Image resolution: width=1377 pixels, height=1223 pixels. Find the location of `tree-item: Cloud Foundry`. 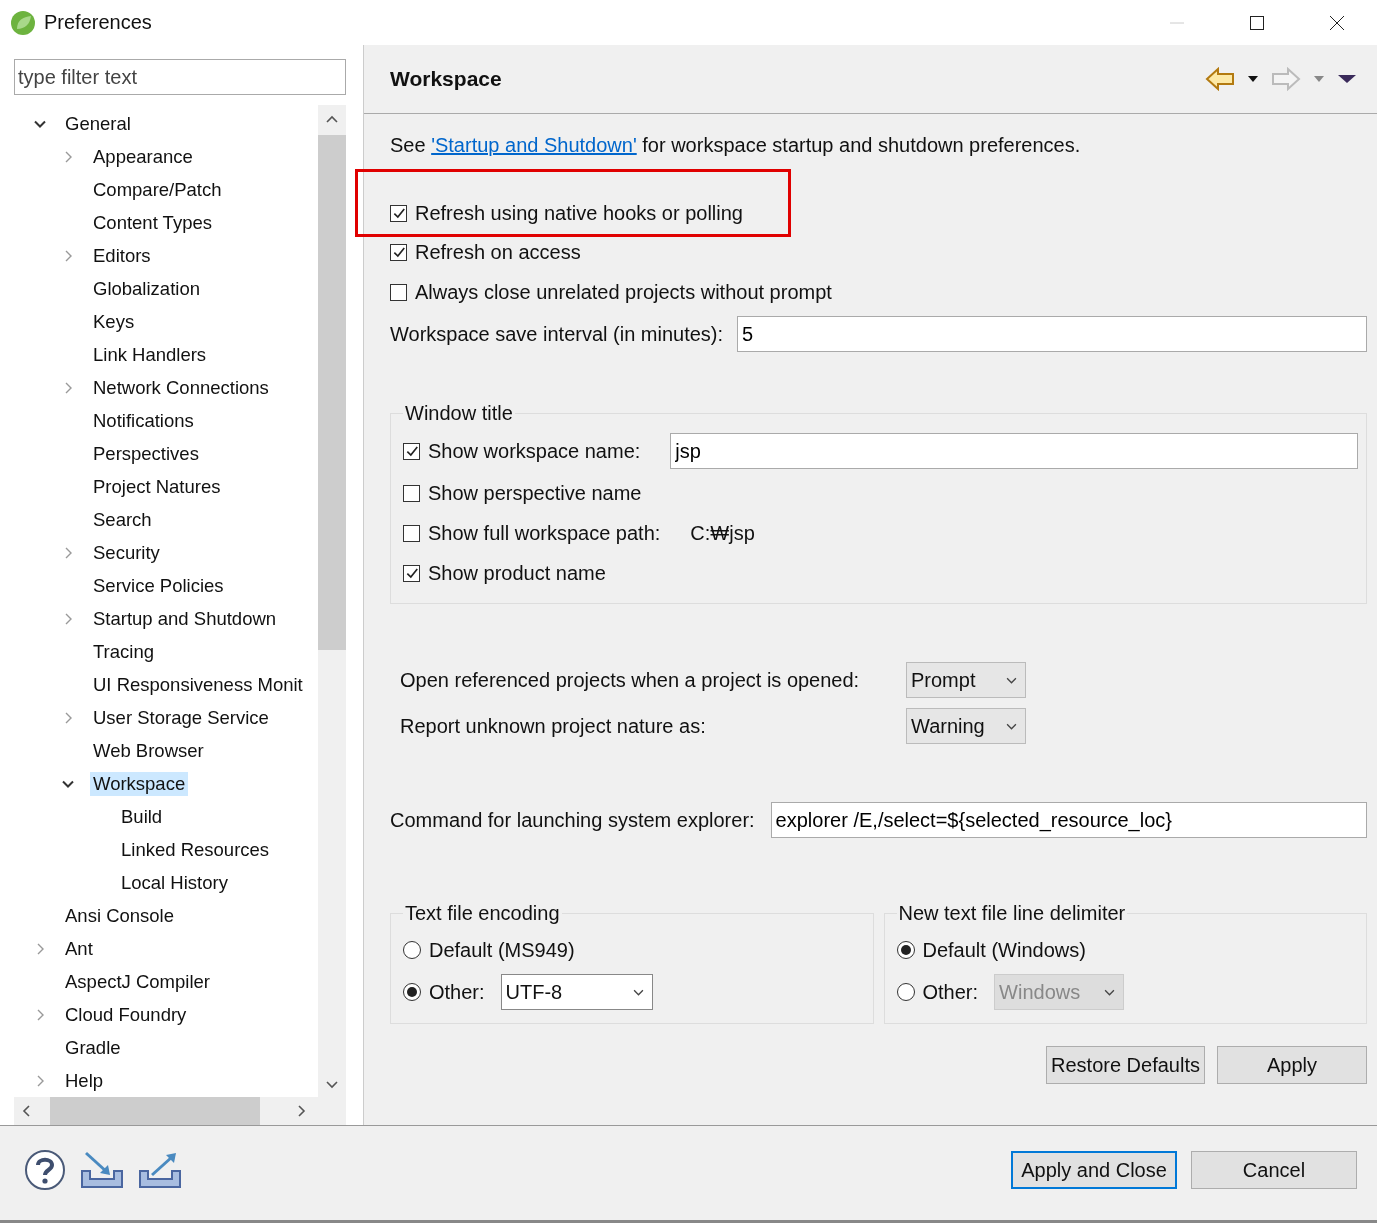

tree-item: Cloud Foundry is located at coordinates (126, 1014).